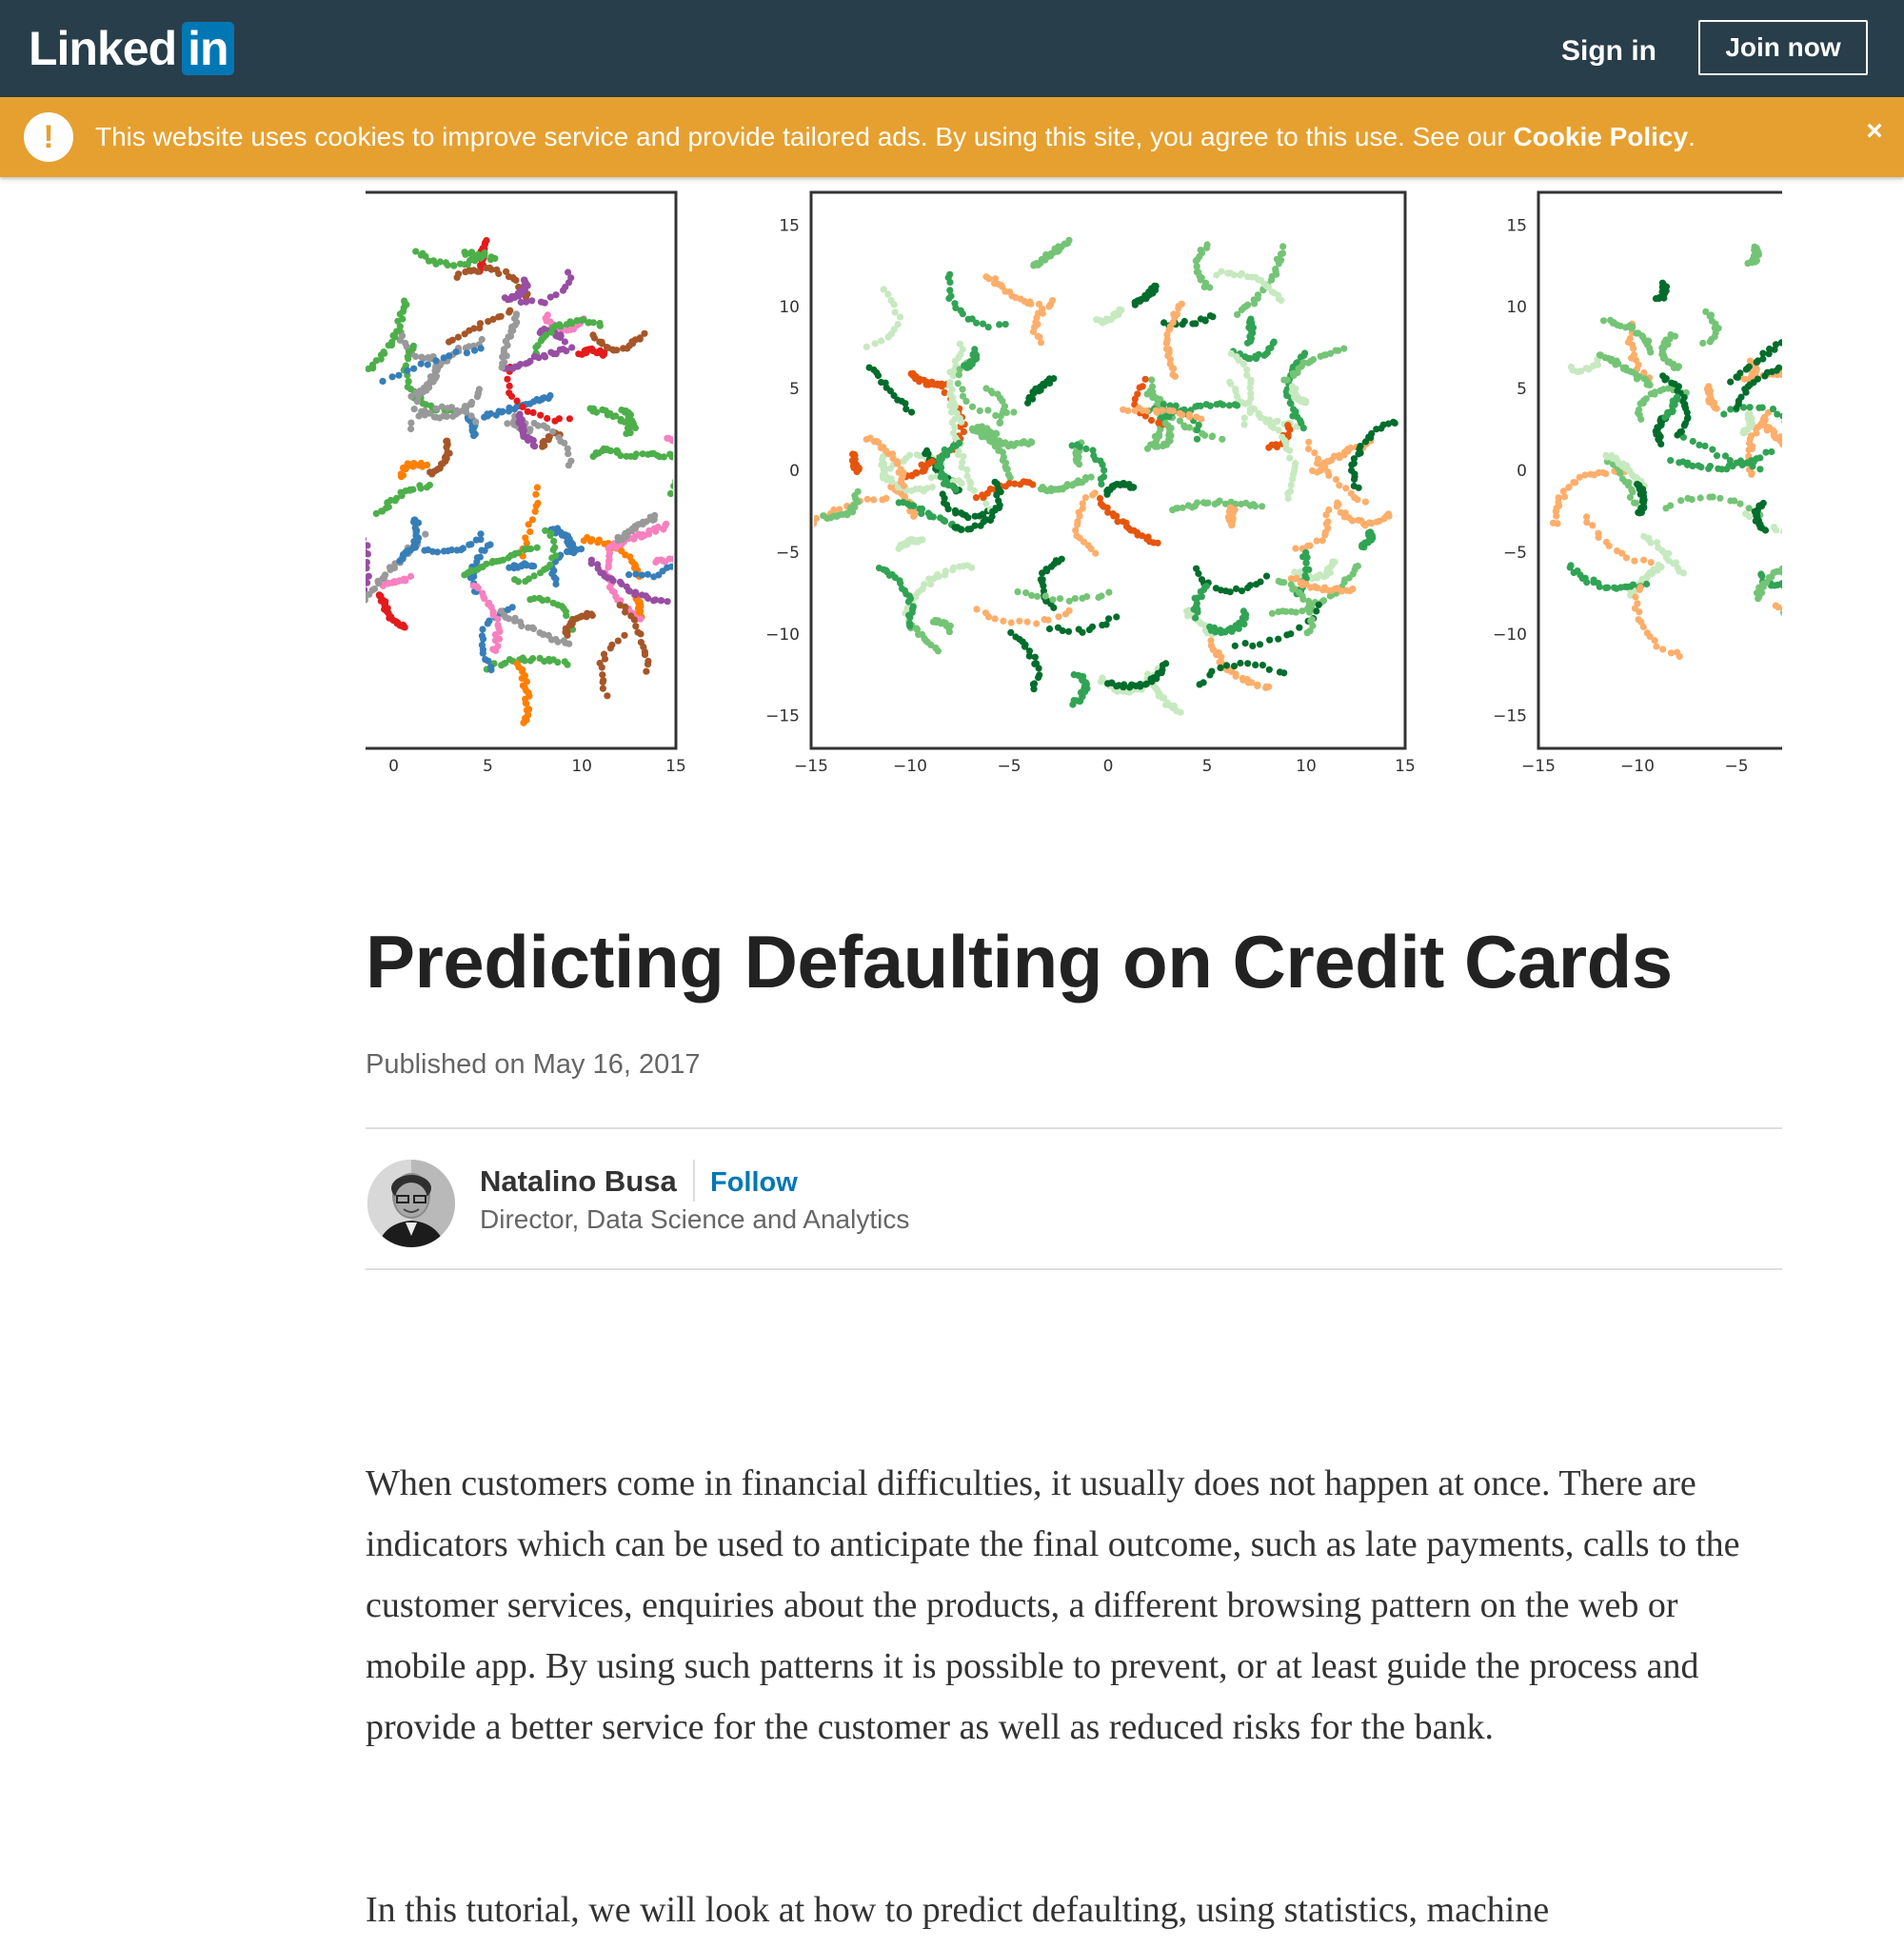 The image size is (1904, 1948). I want to click on scatter-chart-3: −15 −10 −5151050−5−10−15, so click(1637, 483).